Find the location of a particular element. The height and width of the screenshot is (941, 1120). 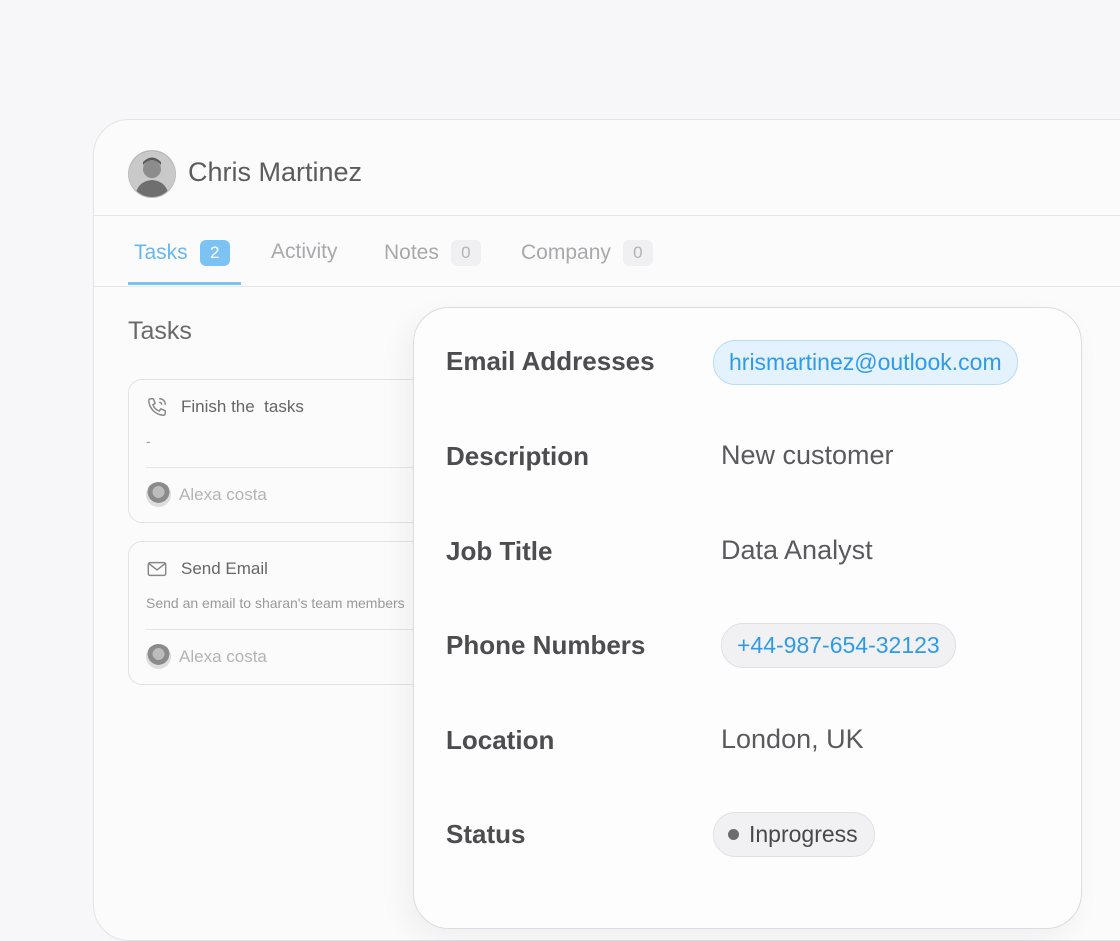

status-text: Inprogress is located at coordinates (803, 834).